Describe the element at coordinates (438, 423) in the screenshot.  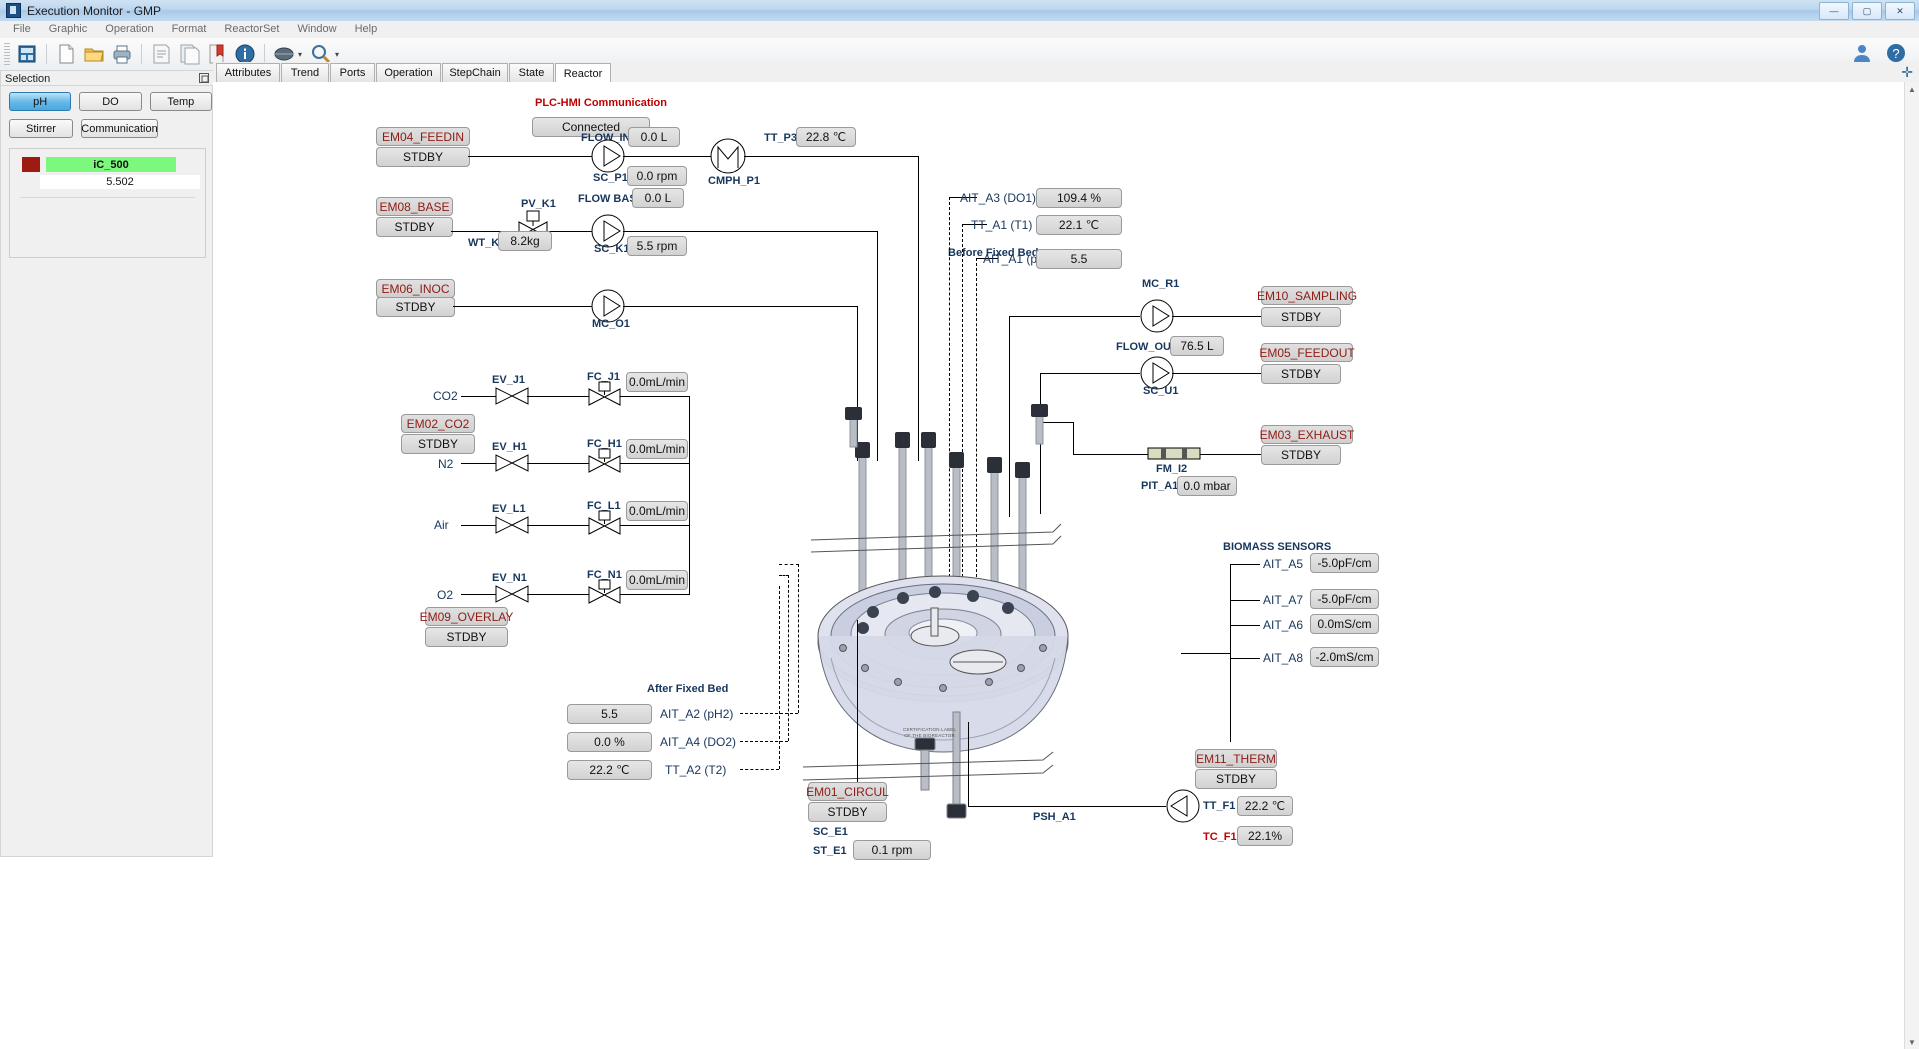
I see `module-em02-co2-name: EM02_CO2` at that location.